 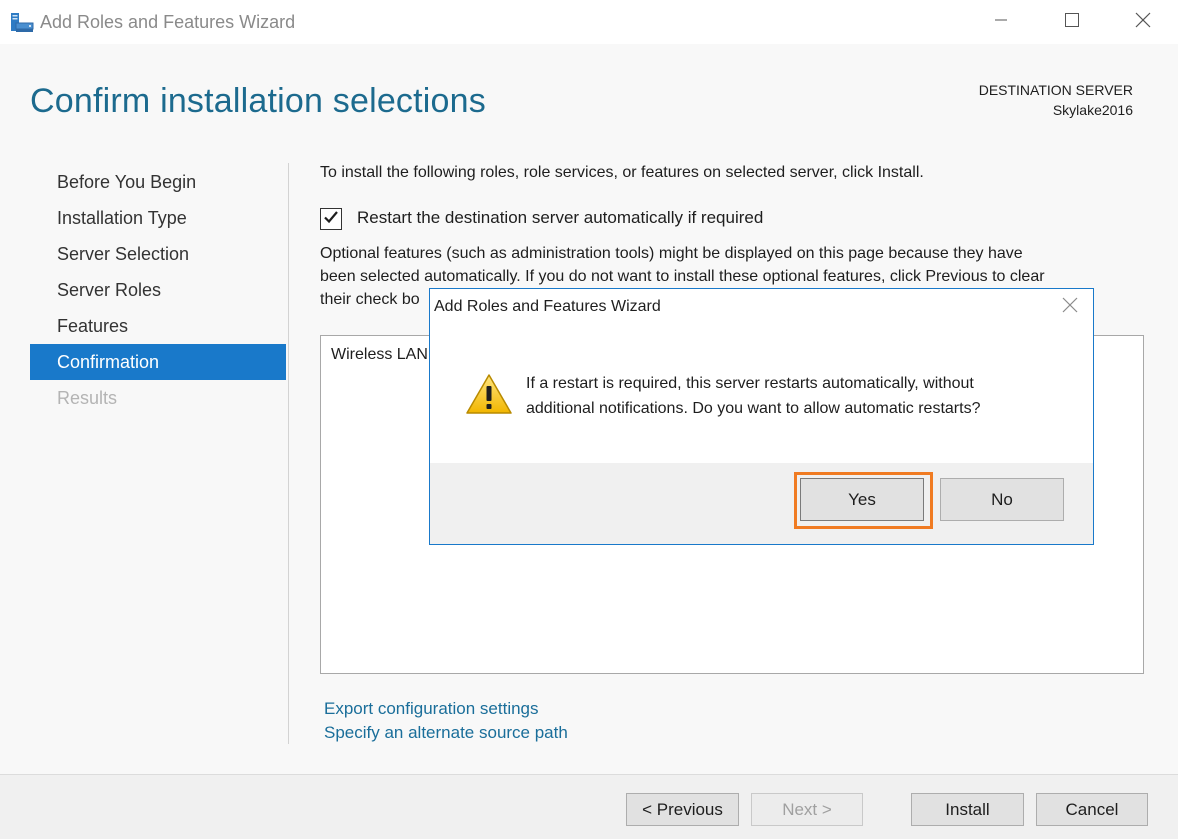 I want to click on install-button: Install, so click(x=967, y=809).